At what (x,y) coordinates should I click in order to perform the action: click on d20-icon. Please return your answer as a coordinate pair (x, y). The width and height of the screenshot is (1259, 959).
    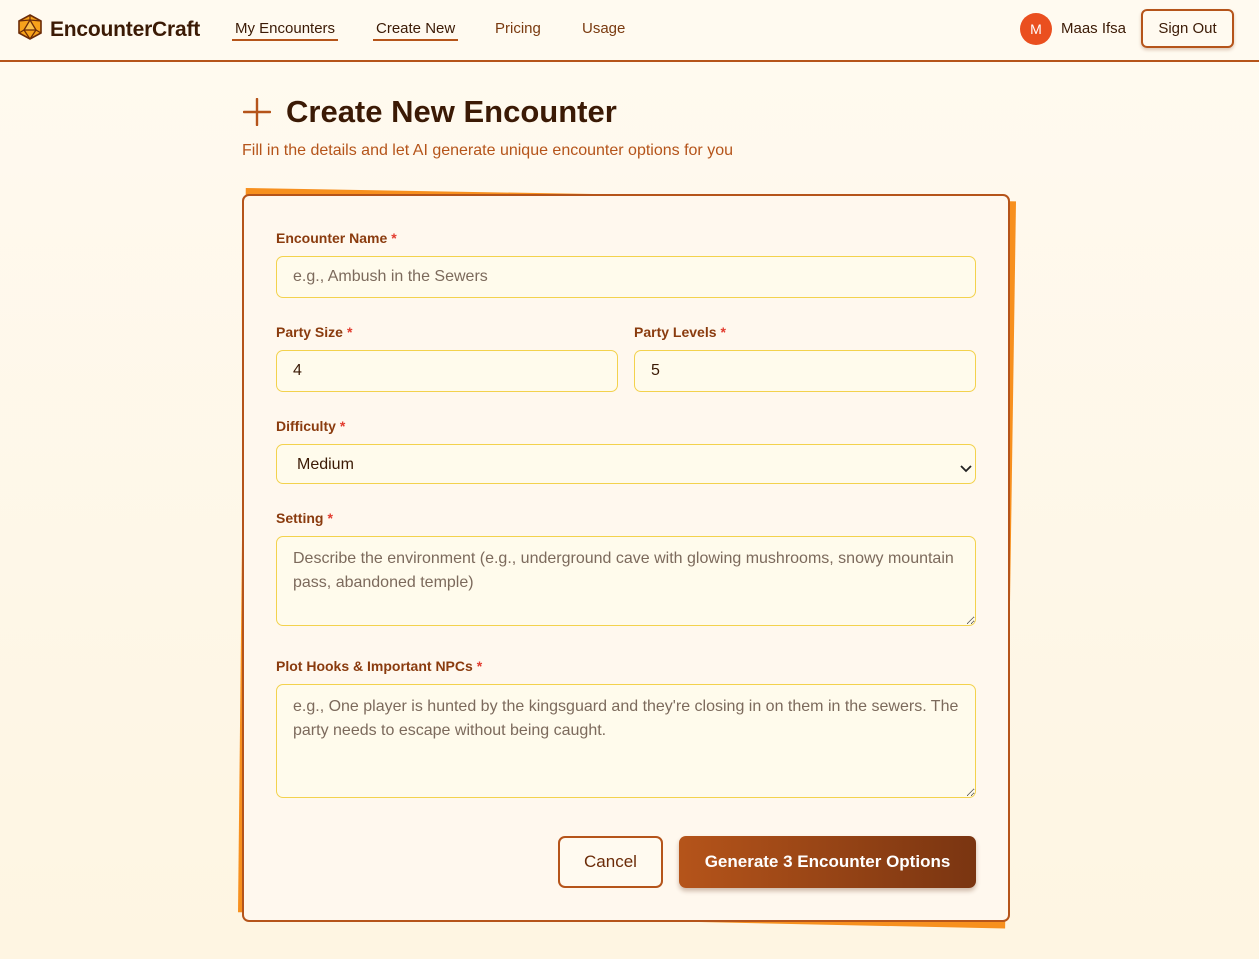
    Looking at the image, I should click on (30, 29).